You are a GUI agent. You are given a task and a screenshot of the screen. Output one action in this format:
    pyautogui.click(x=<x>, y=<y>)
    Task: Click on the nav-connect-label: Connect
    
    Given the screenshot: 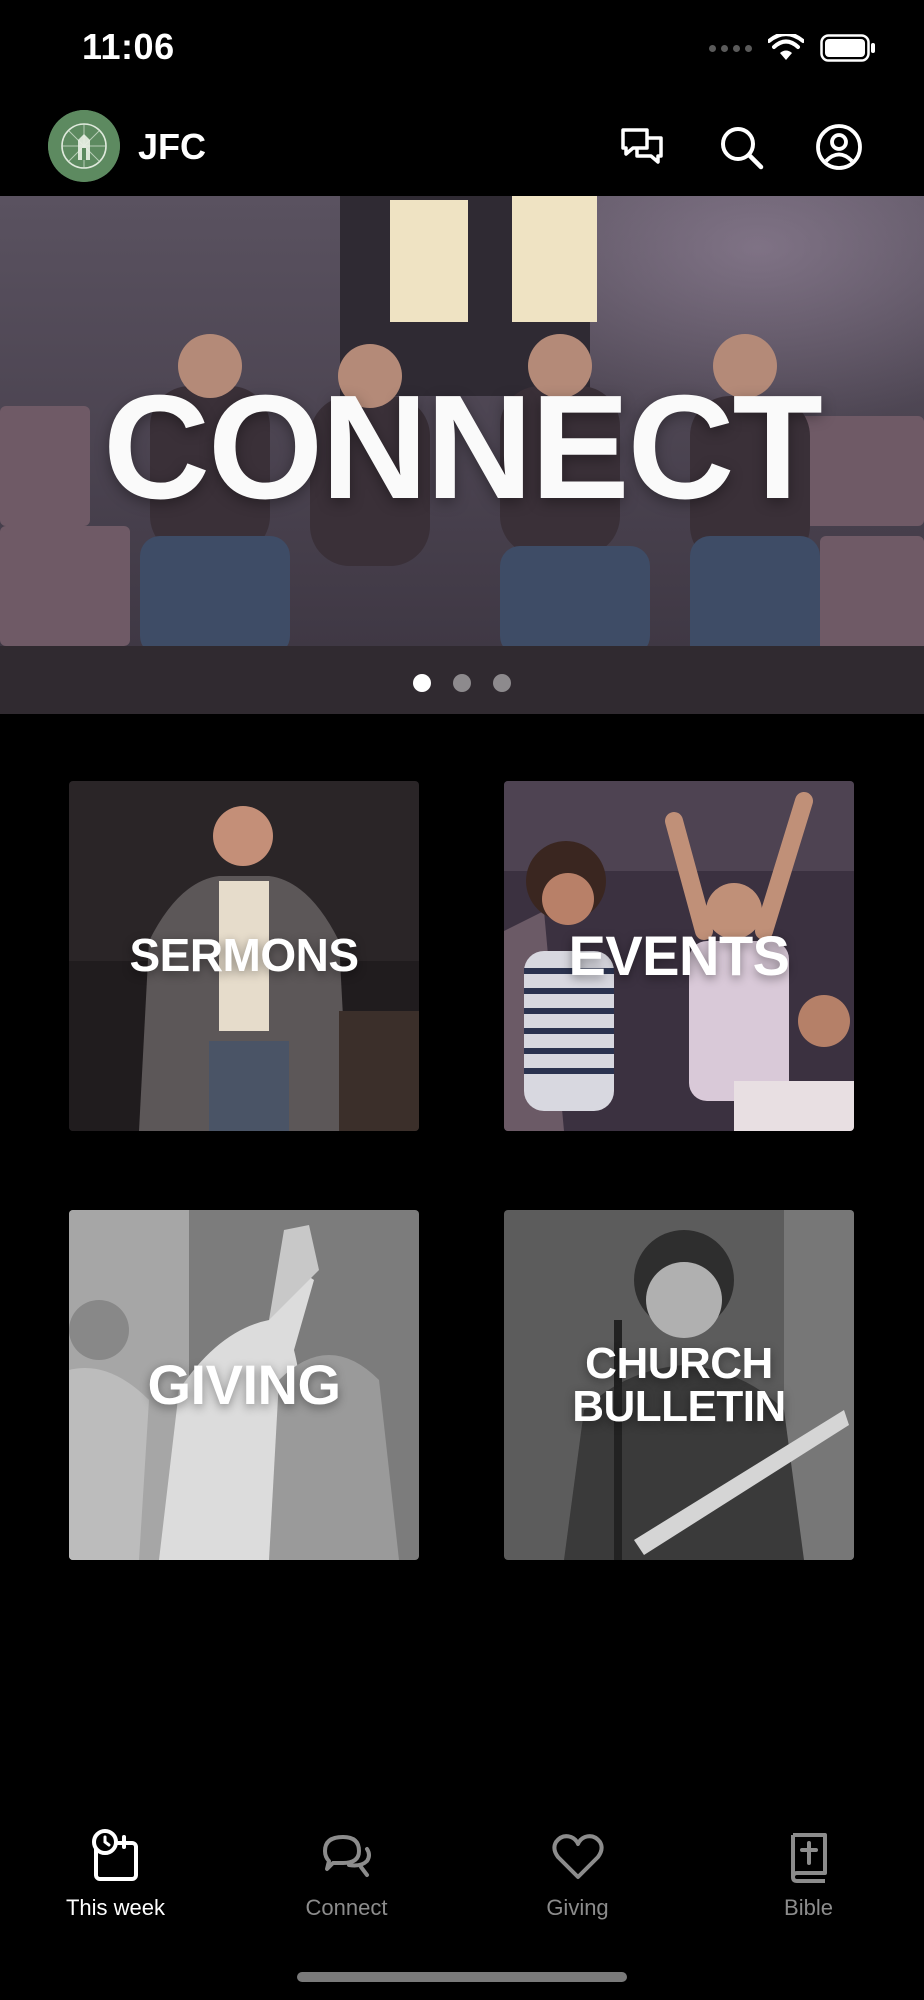 What is the action you would take?
    pyautogui.click(x=346, y=1907)
    